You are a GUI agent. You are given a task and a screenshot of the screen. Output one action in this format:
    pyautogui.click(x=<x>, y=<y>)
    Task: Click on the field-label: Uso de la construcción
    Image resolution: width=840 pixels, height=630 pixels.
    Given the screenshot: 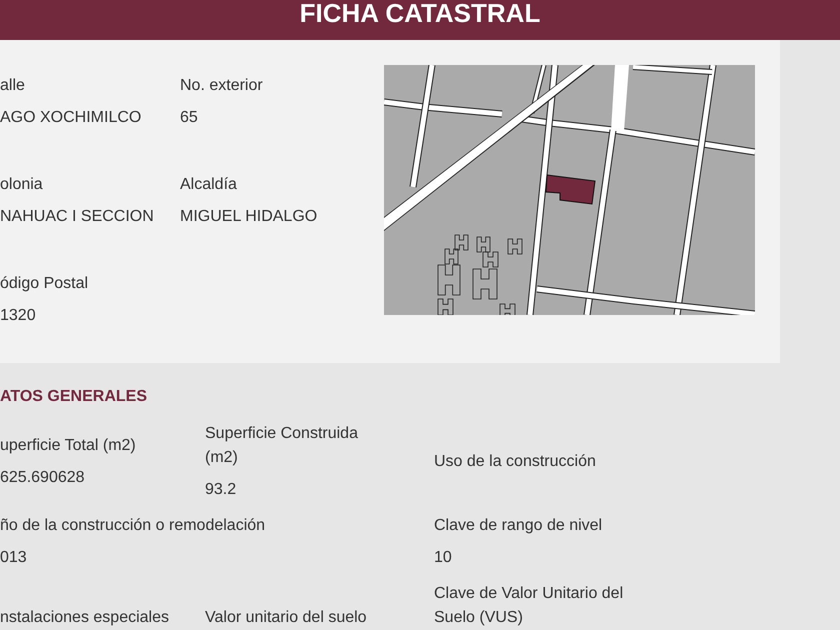 What is the action you would take?
    pyautogui.click(x=515, y=462)
    